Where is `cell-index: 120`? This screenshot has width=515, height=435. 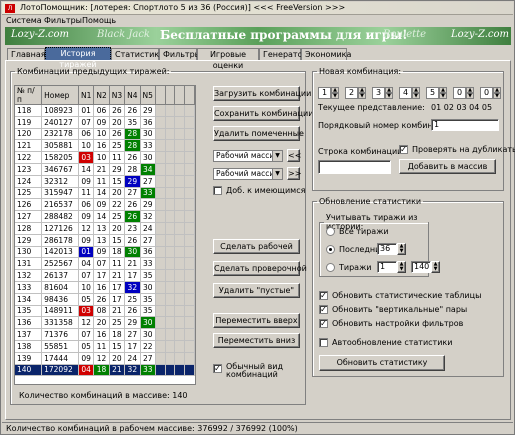 cell-index: 120 is located at coordinates (29, 134).